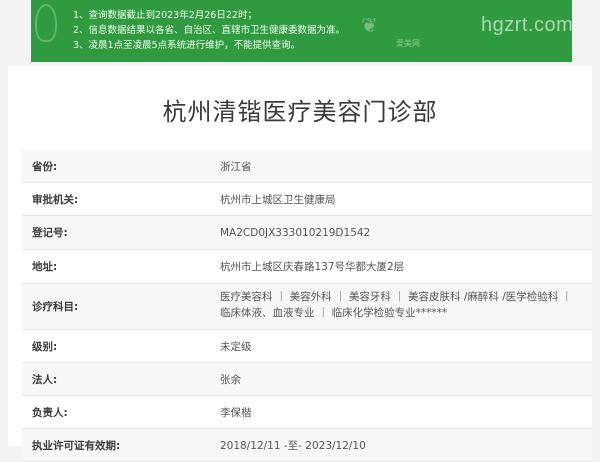 The height and width of the screenshot is (462, 600). I want to click on info-value: 浙江省, so click(236, 166).